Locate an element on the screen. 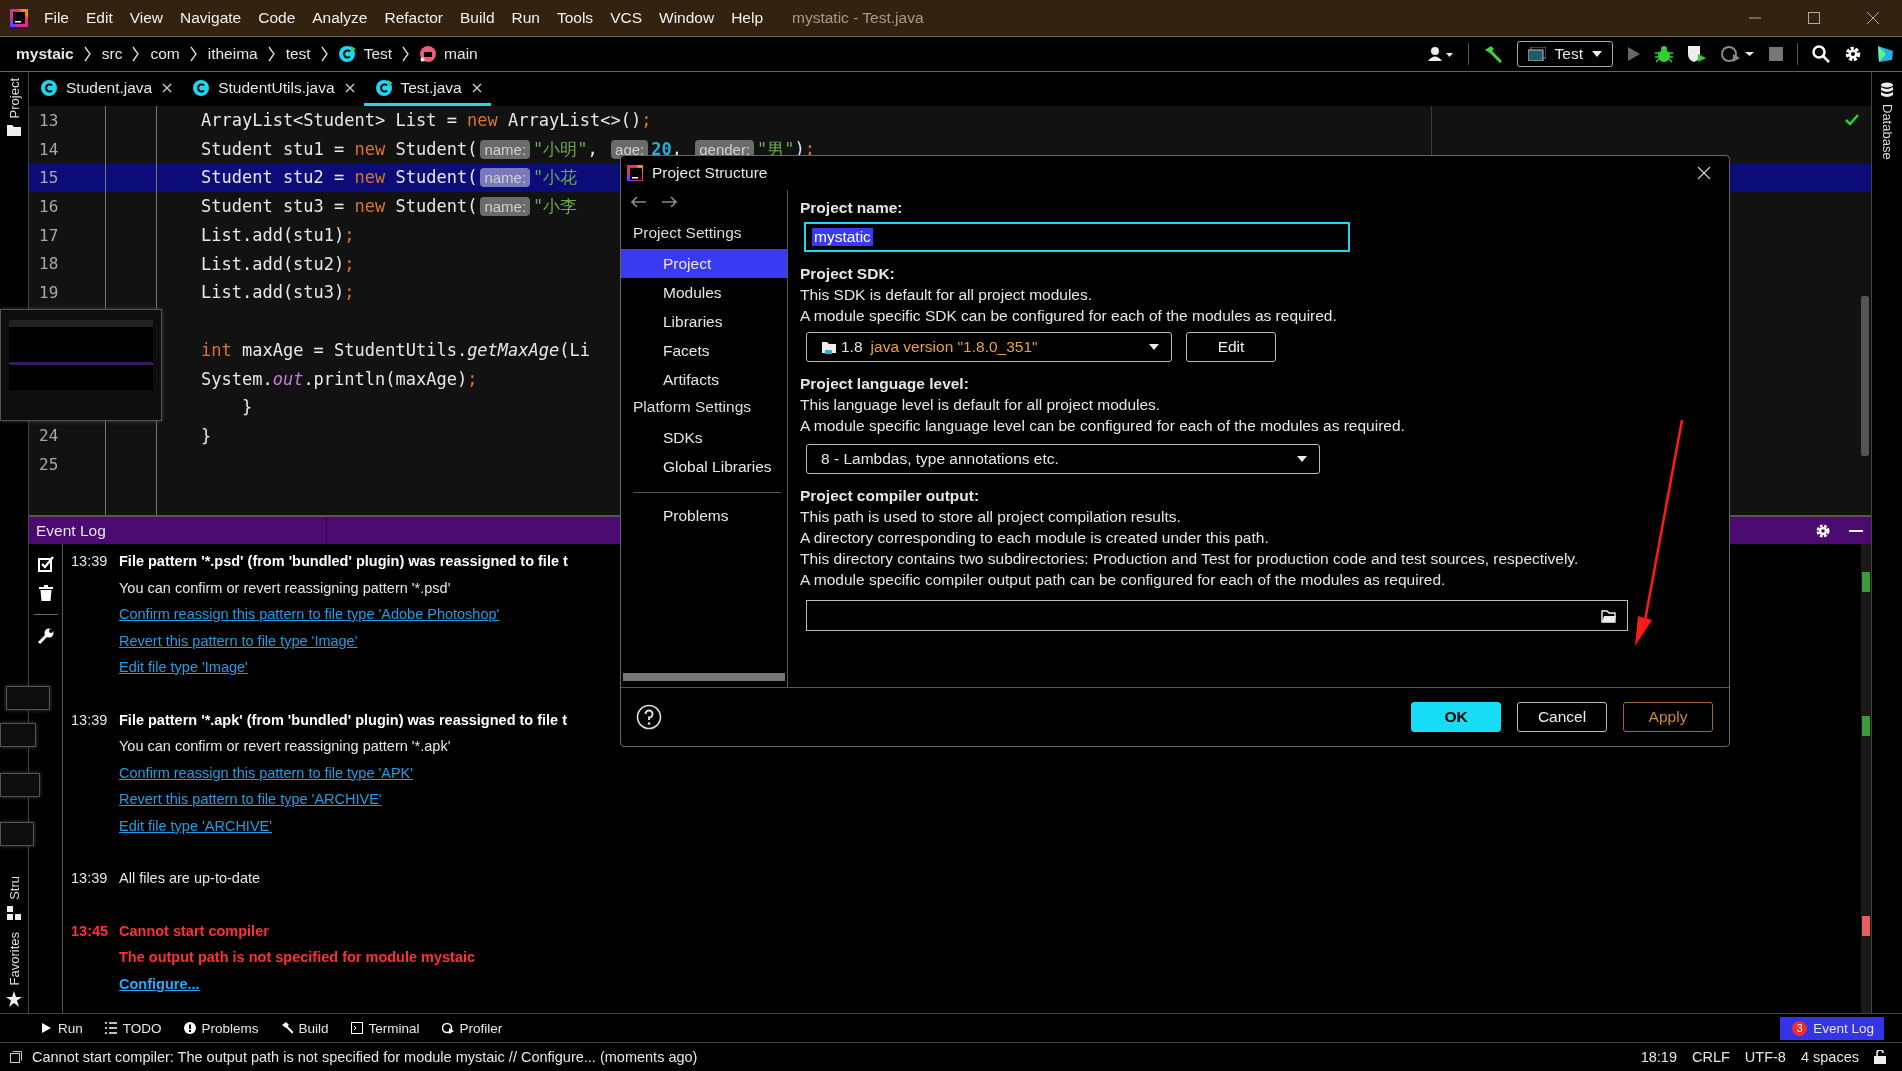 The image size is (1902, 1071). tool-window-button: Project is located at coordinates (14, 107).